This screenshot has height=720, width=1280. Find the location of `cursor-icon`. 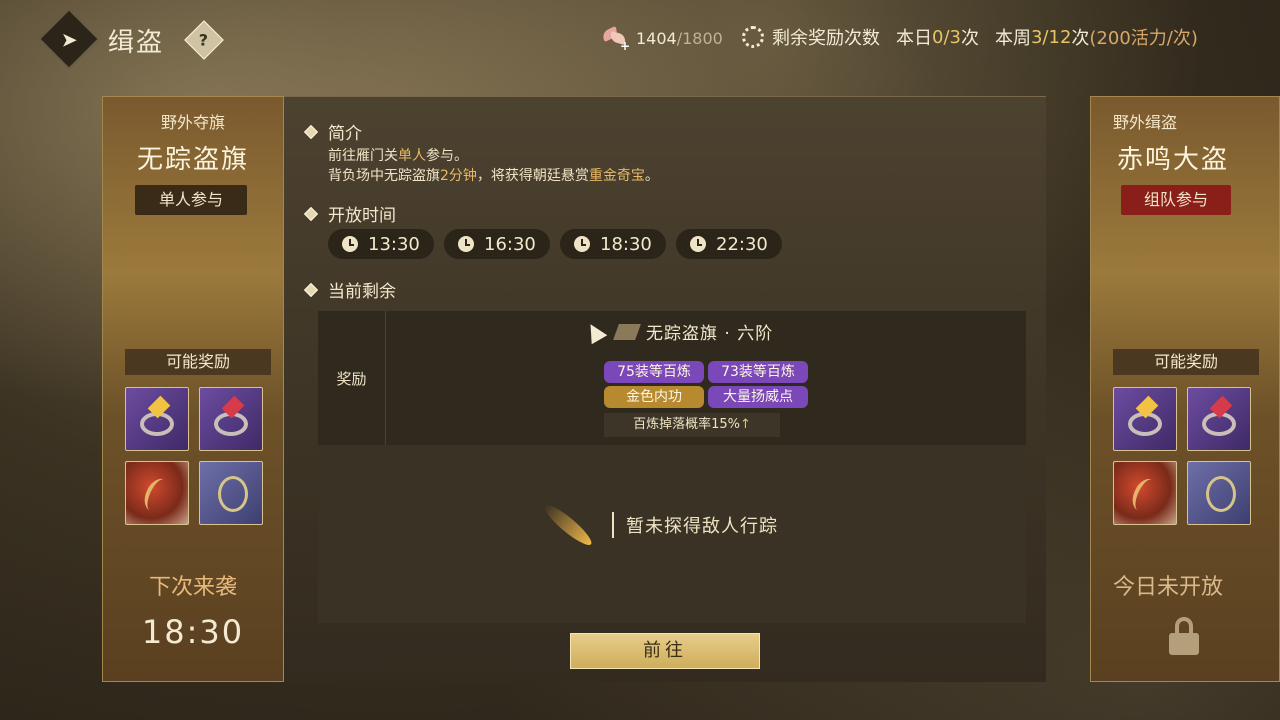

cursor-icon is located at coordinates (595, 331).